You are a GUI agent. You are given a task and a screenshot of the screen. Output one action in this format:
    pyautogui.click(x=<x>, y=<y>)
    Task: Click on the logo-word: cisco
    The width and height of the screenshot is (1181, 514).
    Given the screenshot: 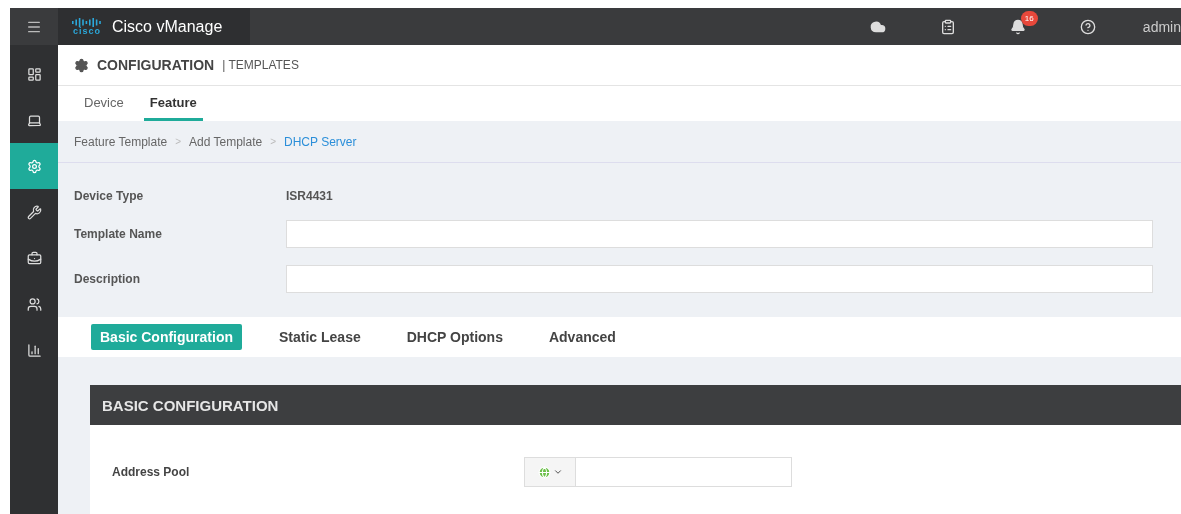 What is the action you would take?
    pyautogui.click(x=87, y=31)
    